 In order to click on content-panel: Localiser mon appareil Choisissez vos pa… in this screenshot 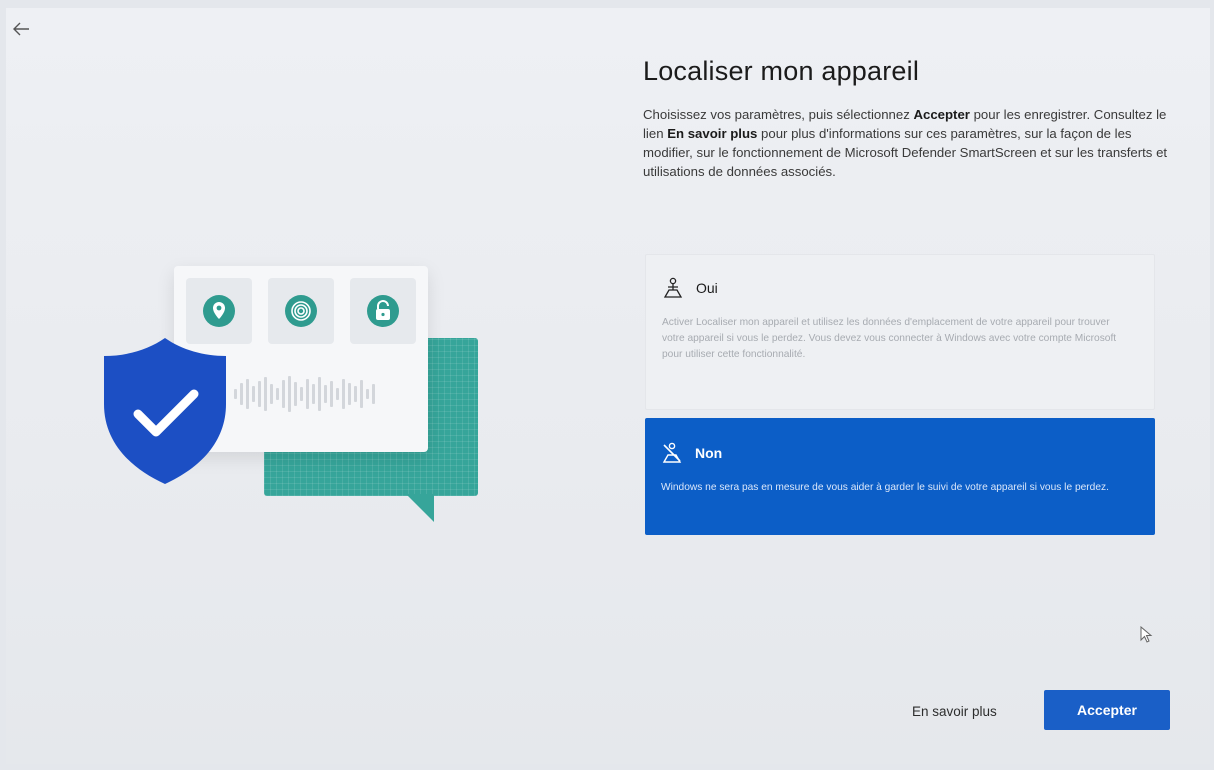, I will do `click(908, 118)`.